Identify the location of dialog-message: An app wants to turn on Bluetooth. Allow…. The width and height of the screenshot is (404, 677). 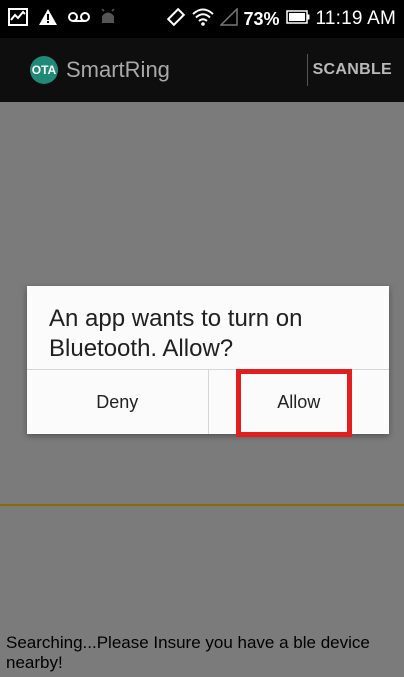
(176, 333).